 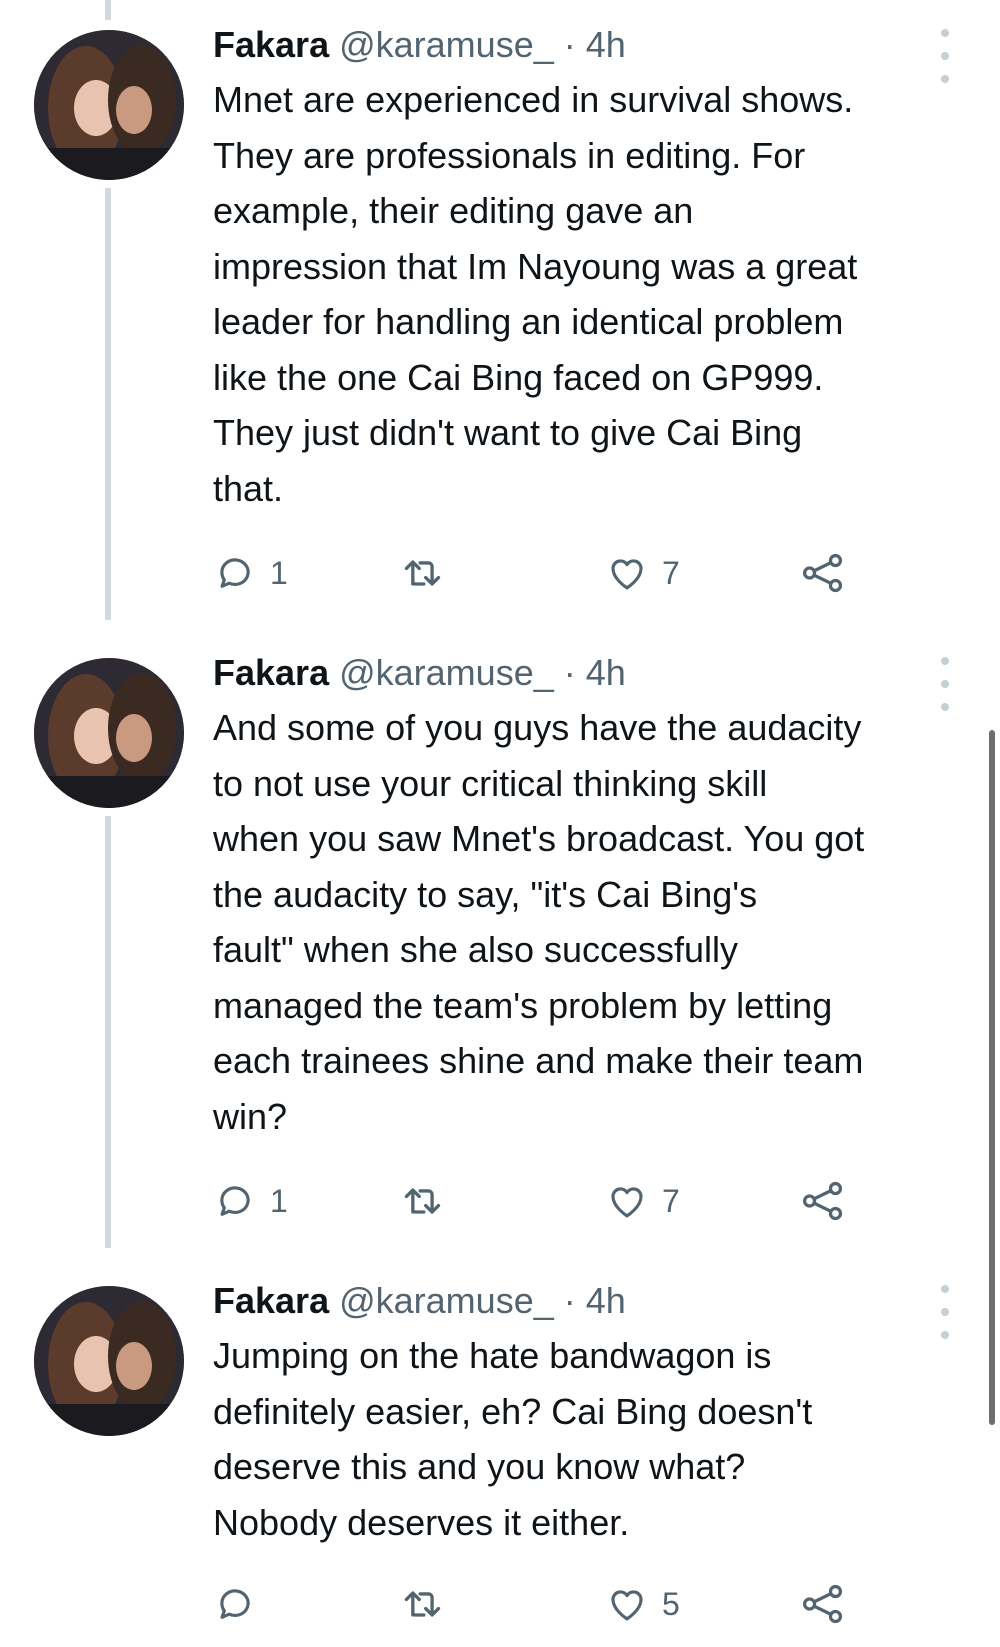 What do you see at coordinates (992, 1077) in the screenshot?
I see `scrollbar` at bounding box center [992, 1077].